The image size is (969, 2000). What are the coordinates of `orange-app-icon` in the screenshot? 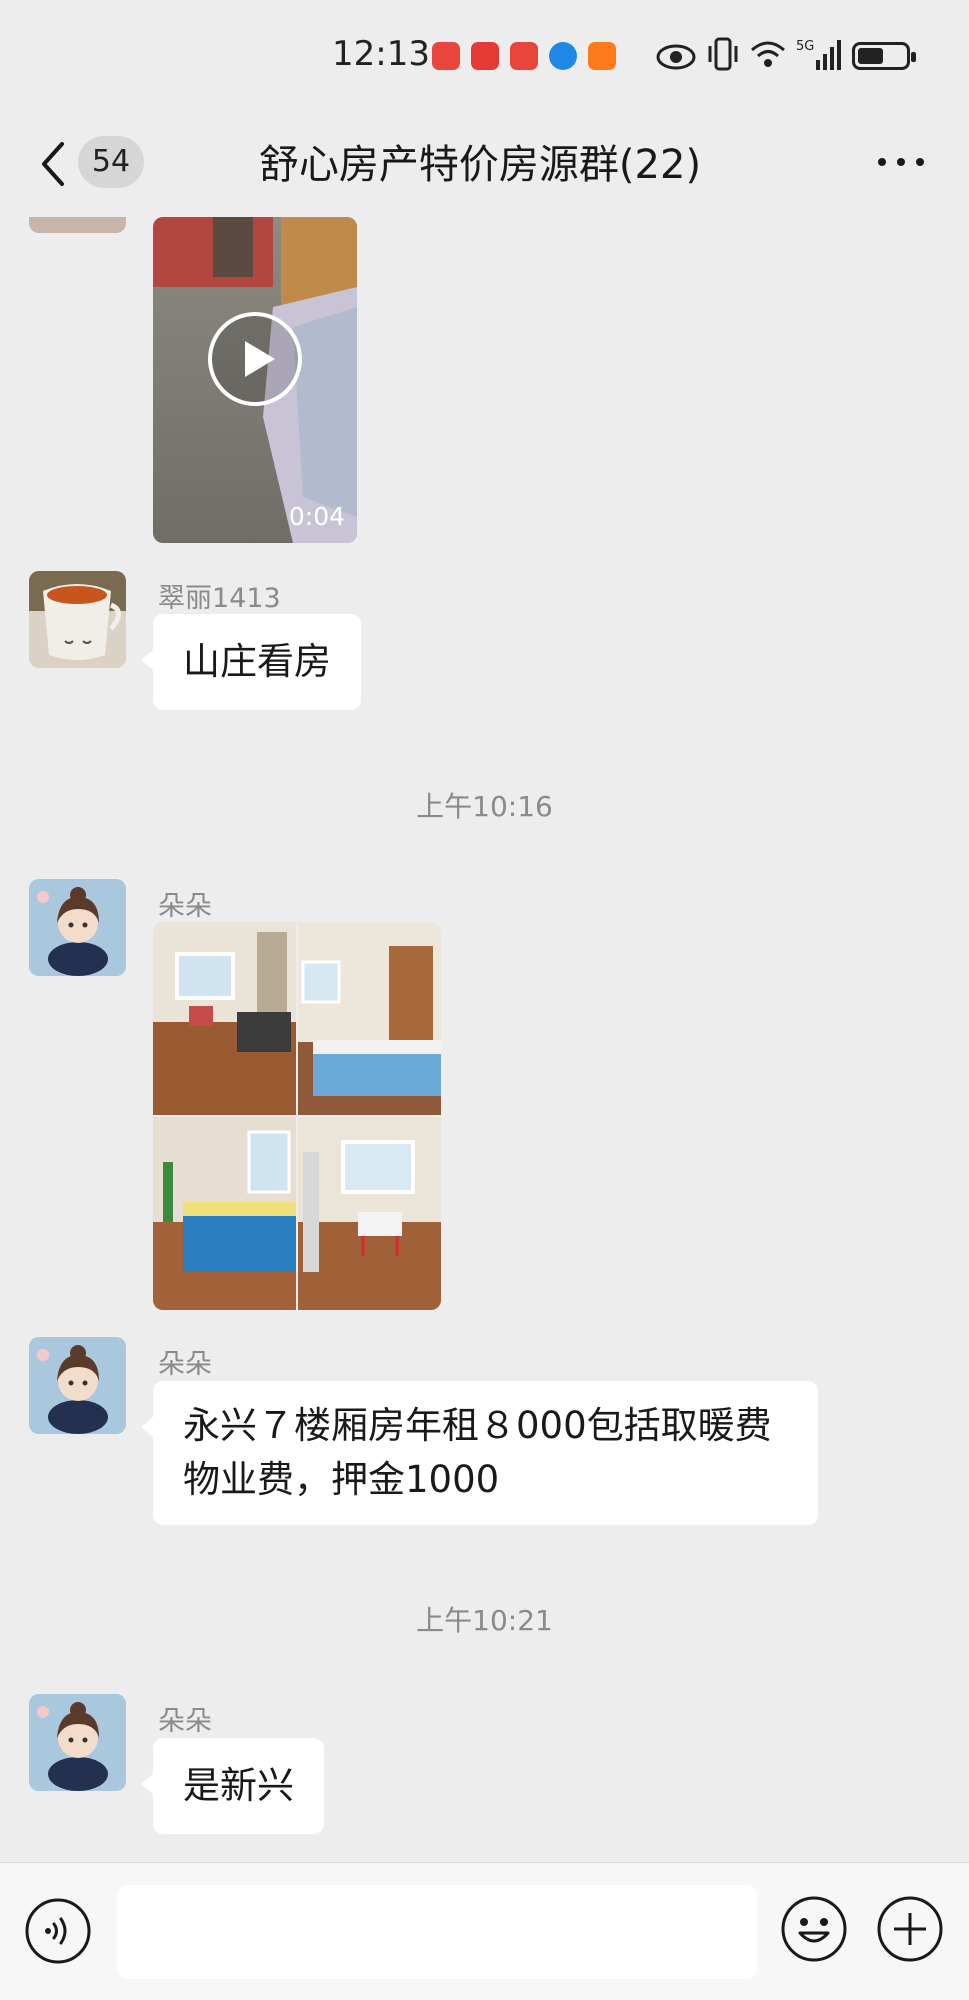 It's located at (602, 56).